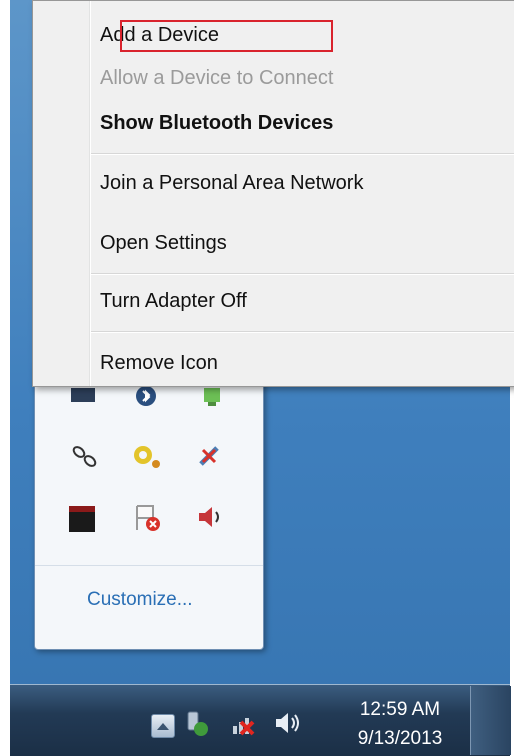 The image size is (514, 756). Describe the element at coordinates (243, 726) in the screenshot. I see `network-error-icon` at that location.